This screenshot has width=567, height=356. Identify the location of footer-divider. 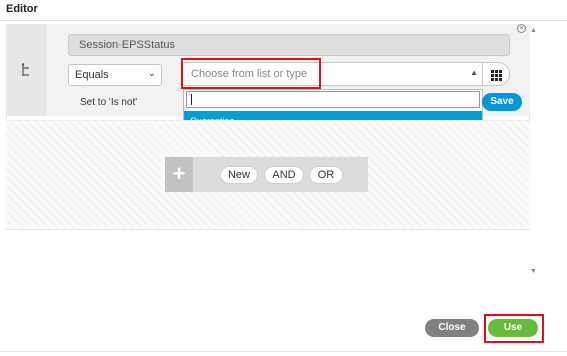
(283, 351).